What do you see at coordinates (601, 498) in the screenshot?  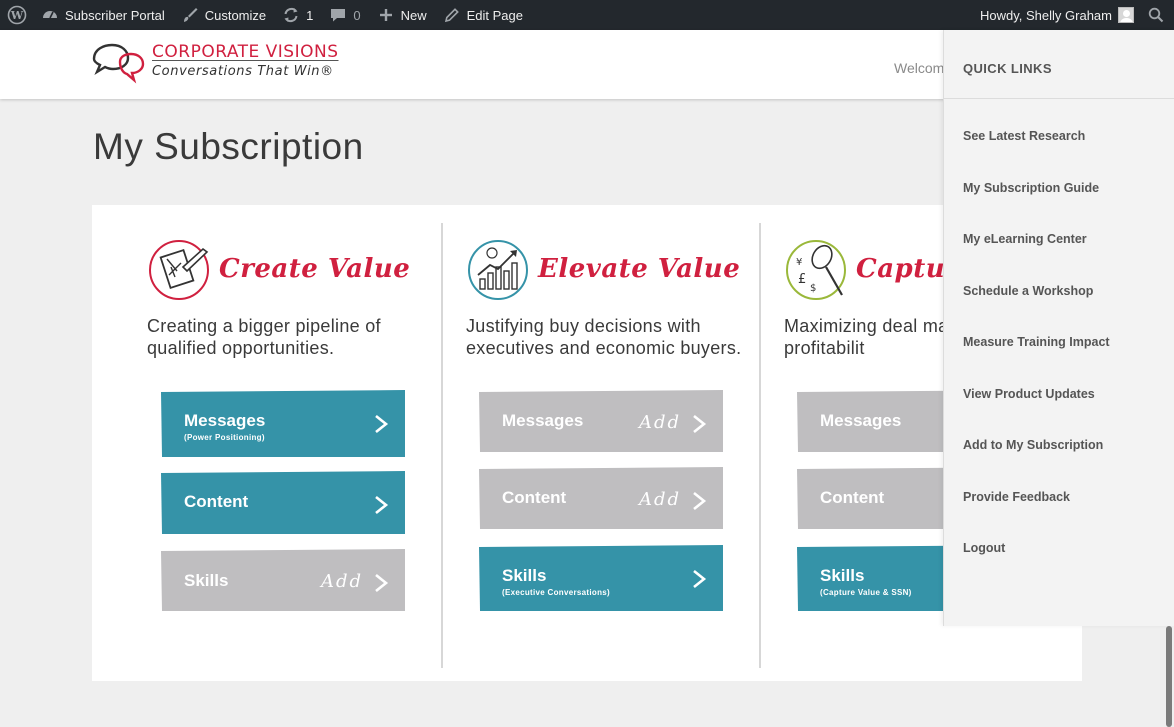 I see `content-add-button: Content Add` at bounding box center [601, 498].